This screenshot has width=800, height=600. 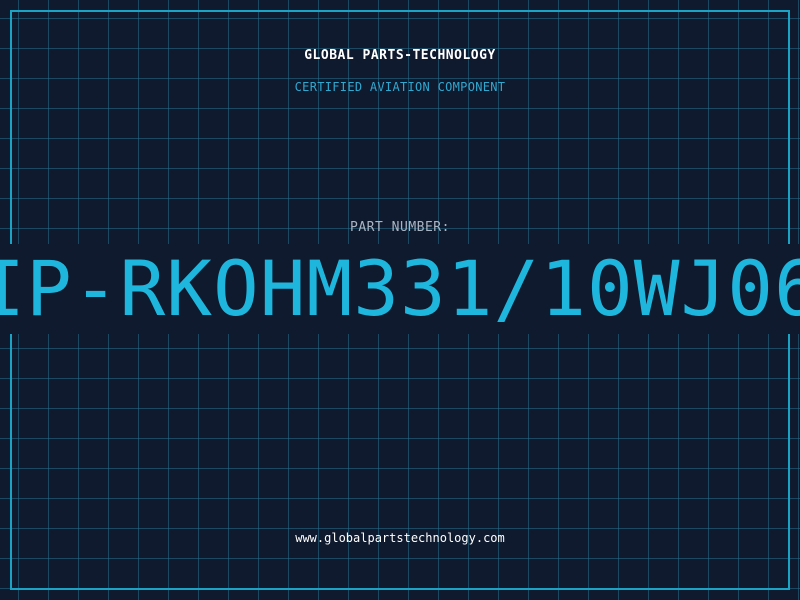 I want to click on part-number-value: IP-RKOHM331/10WJ06, so click(x=400, y=288).